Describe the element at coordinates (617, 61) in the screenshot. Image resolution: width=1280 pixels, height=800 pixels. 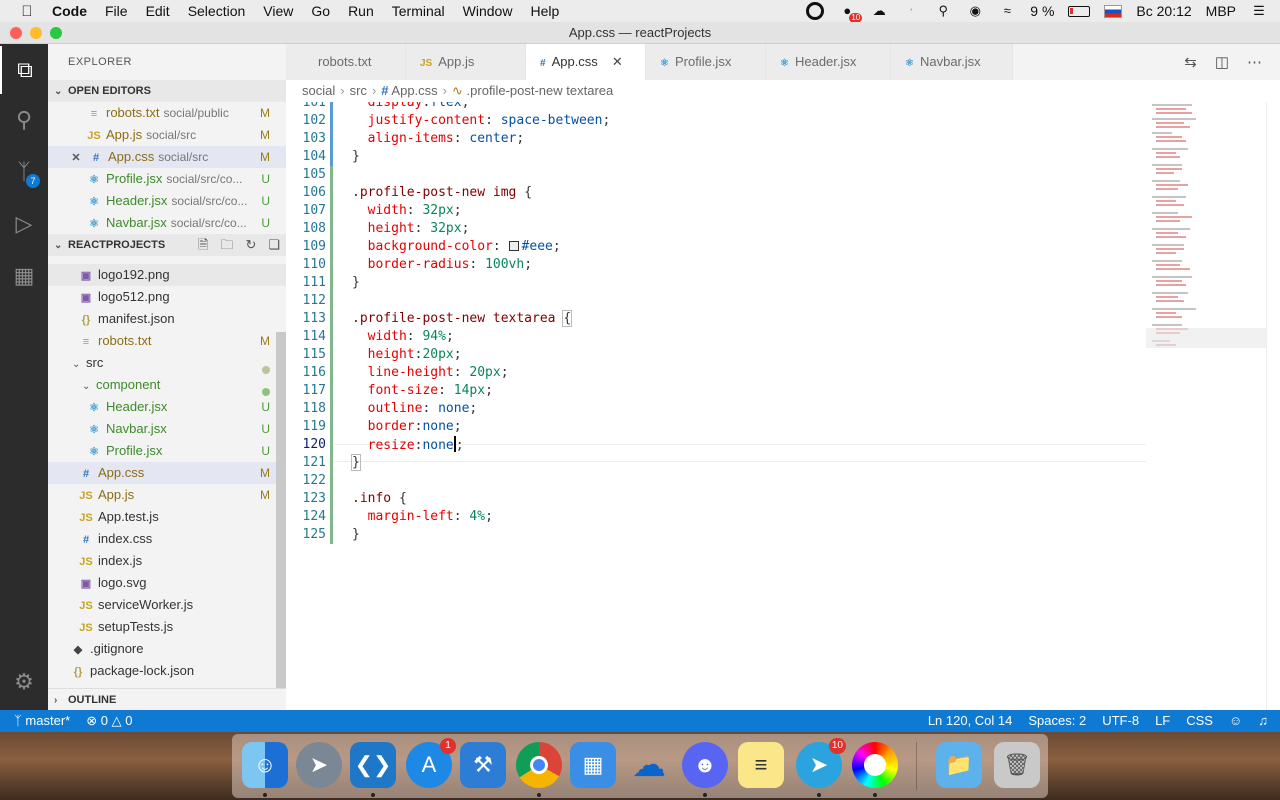
I see `close-tab-icon: ✕` at that location.